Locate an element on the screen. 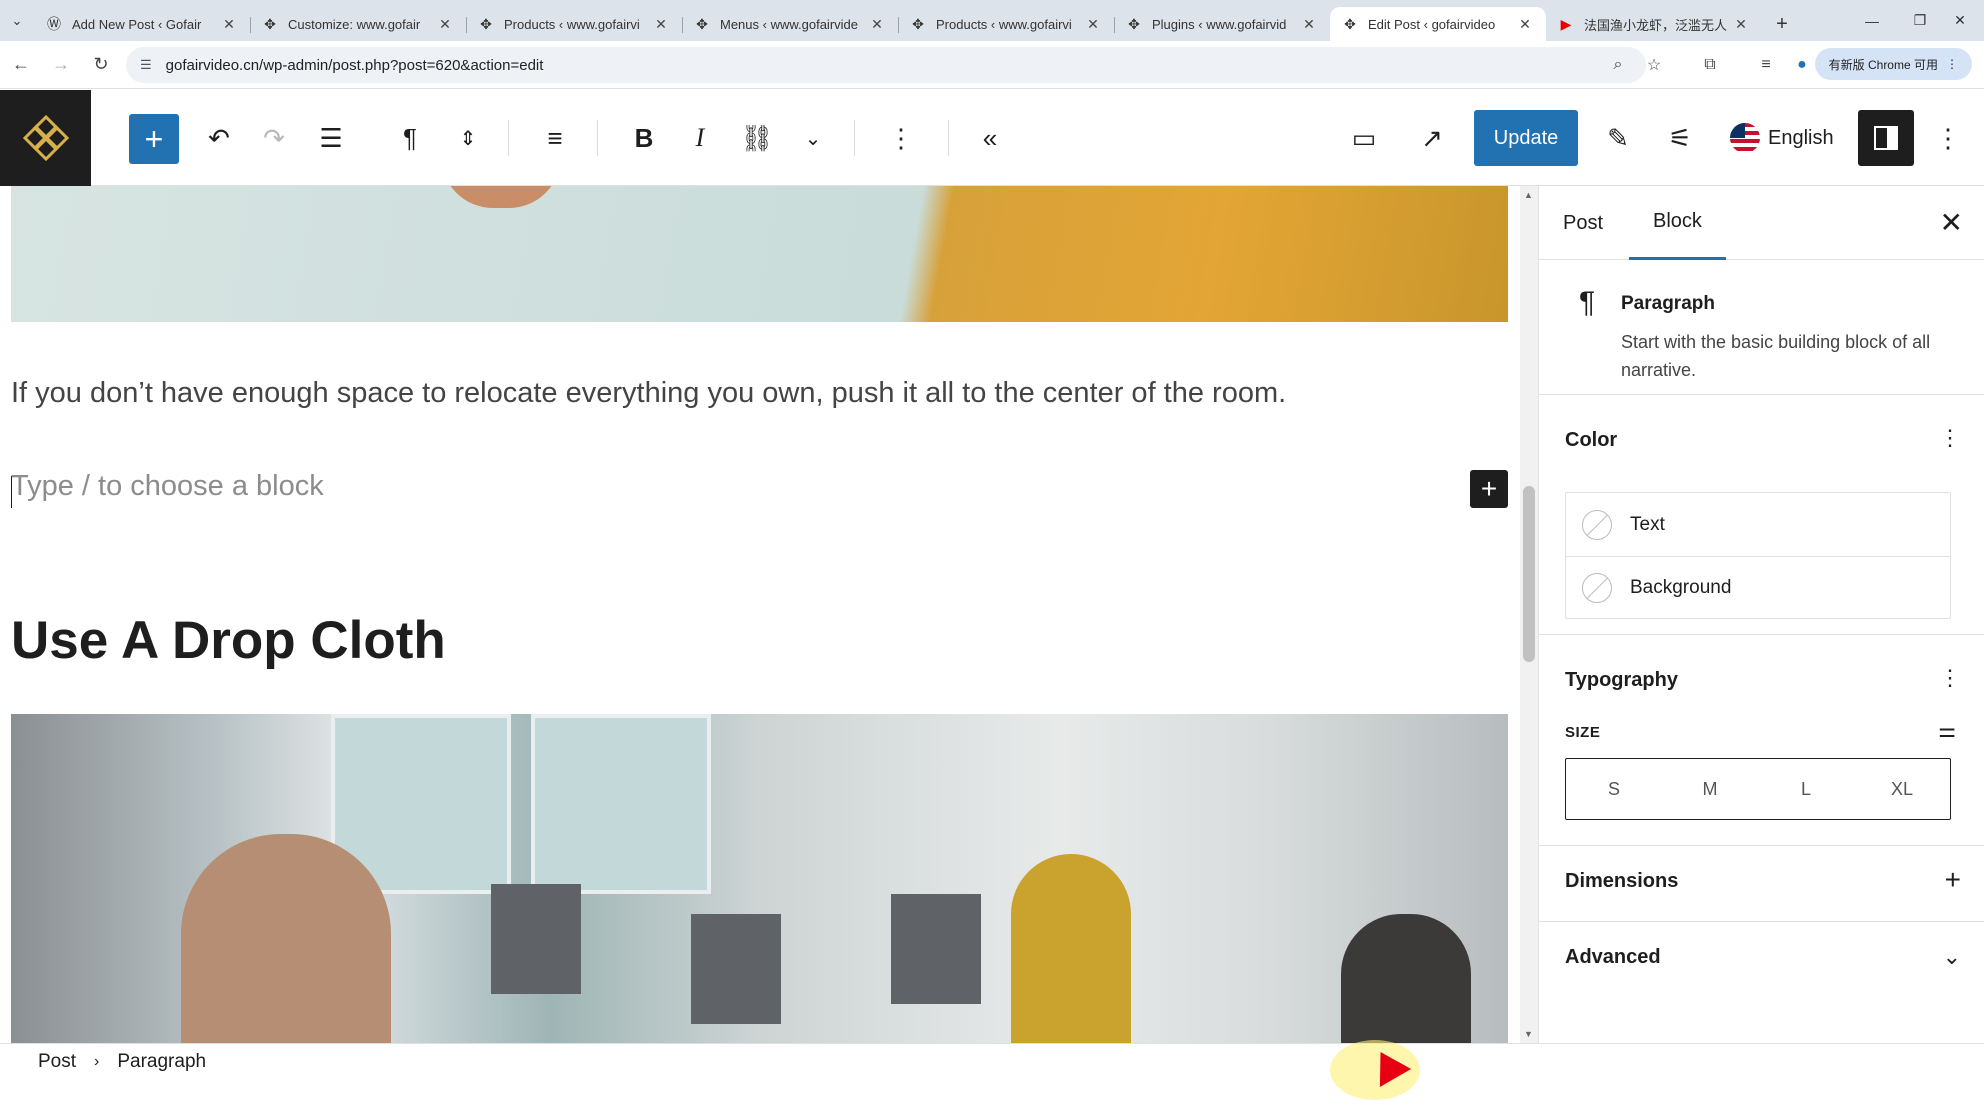 This screenshot has height=1100, width=1984. size-option-xl: XL is located at coordinates (1902, 789).